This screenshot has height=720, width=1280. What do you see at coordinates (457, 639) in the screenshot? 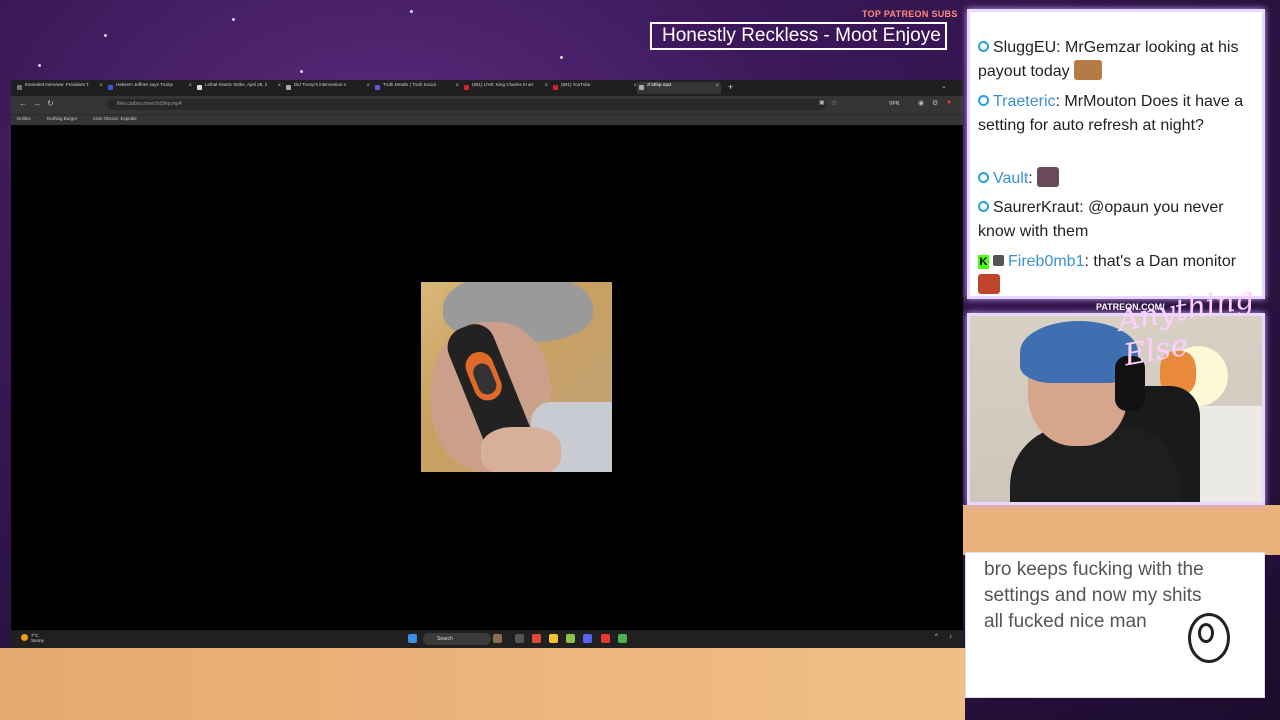
I see `taskbar-search: Search` at bounding box center [457, 639].